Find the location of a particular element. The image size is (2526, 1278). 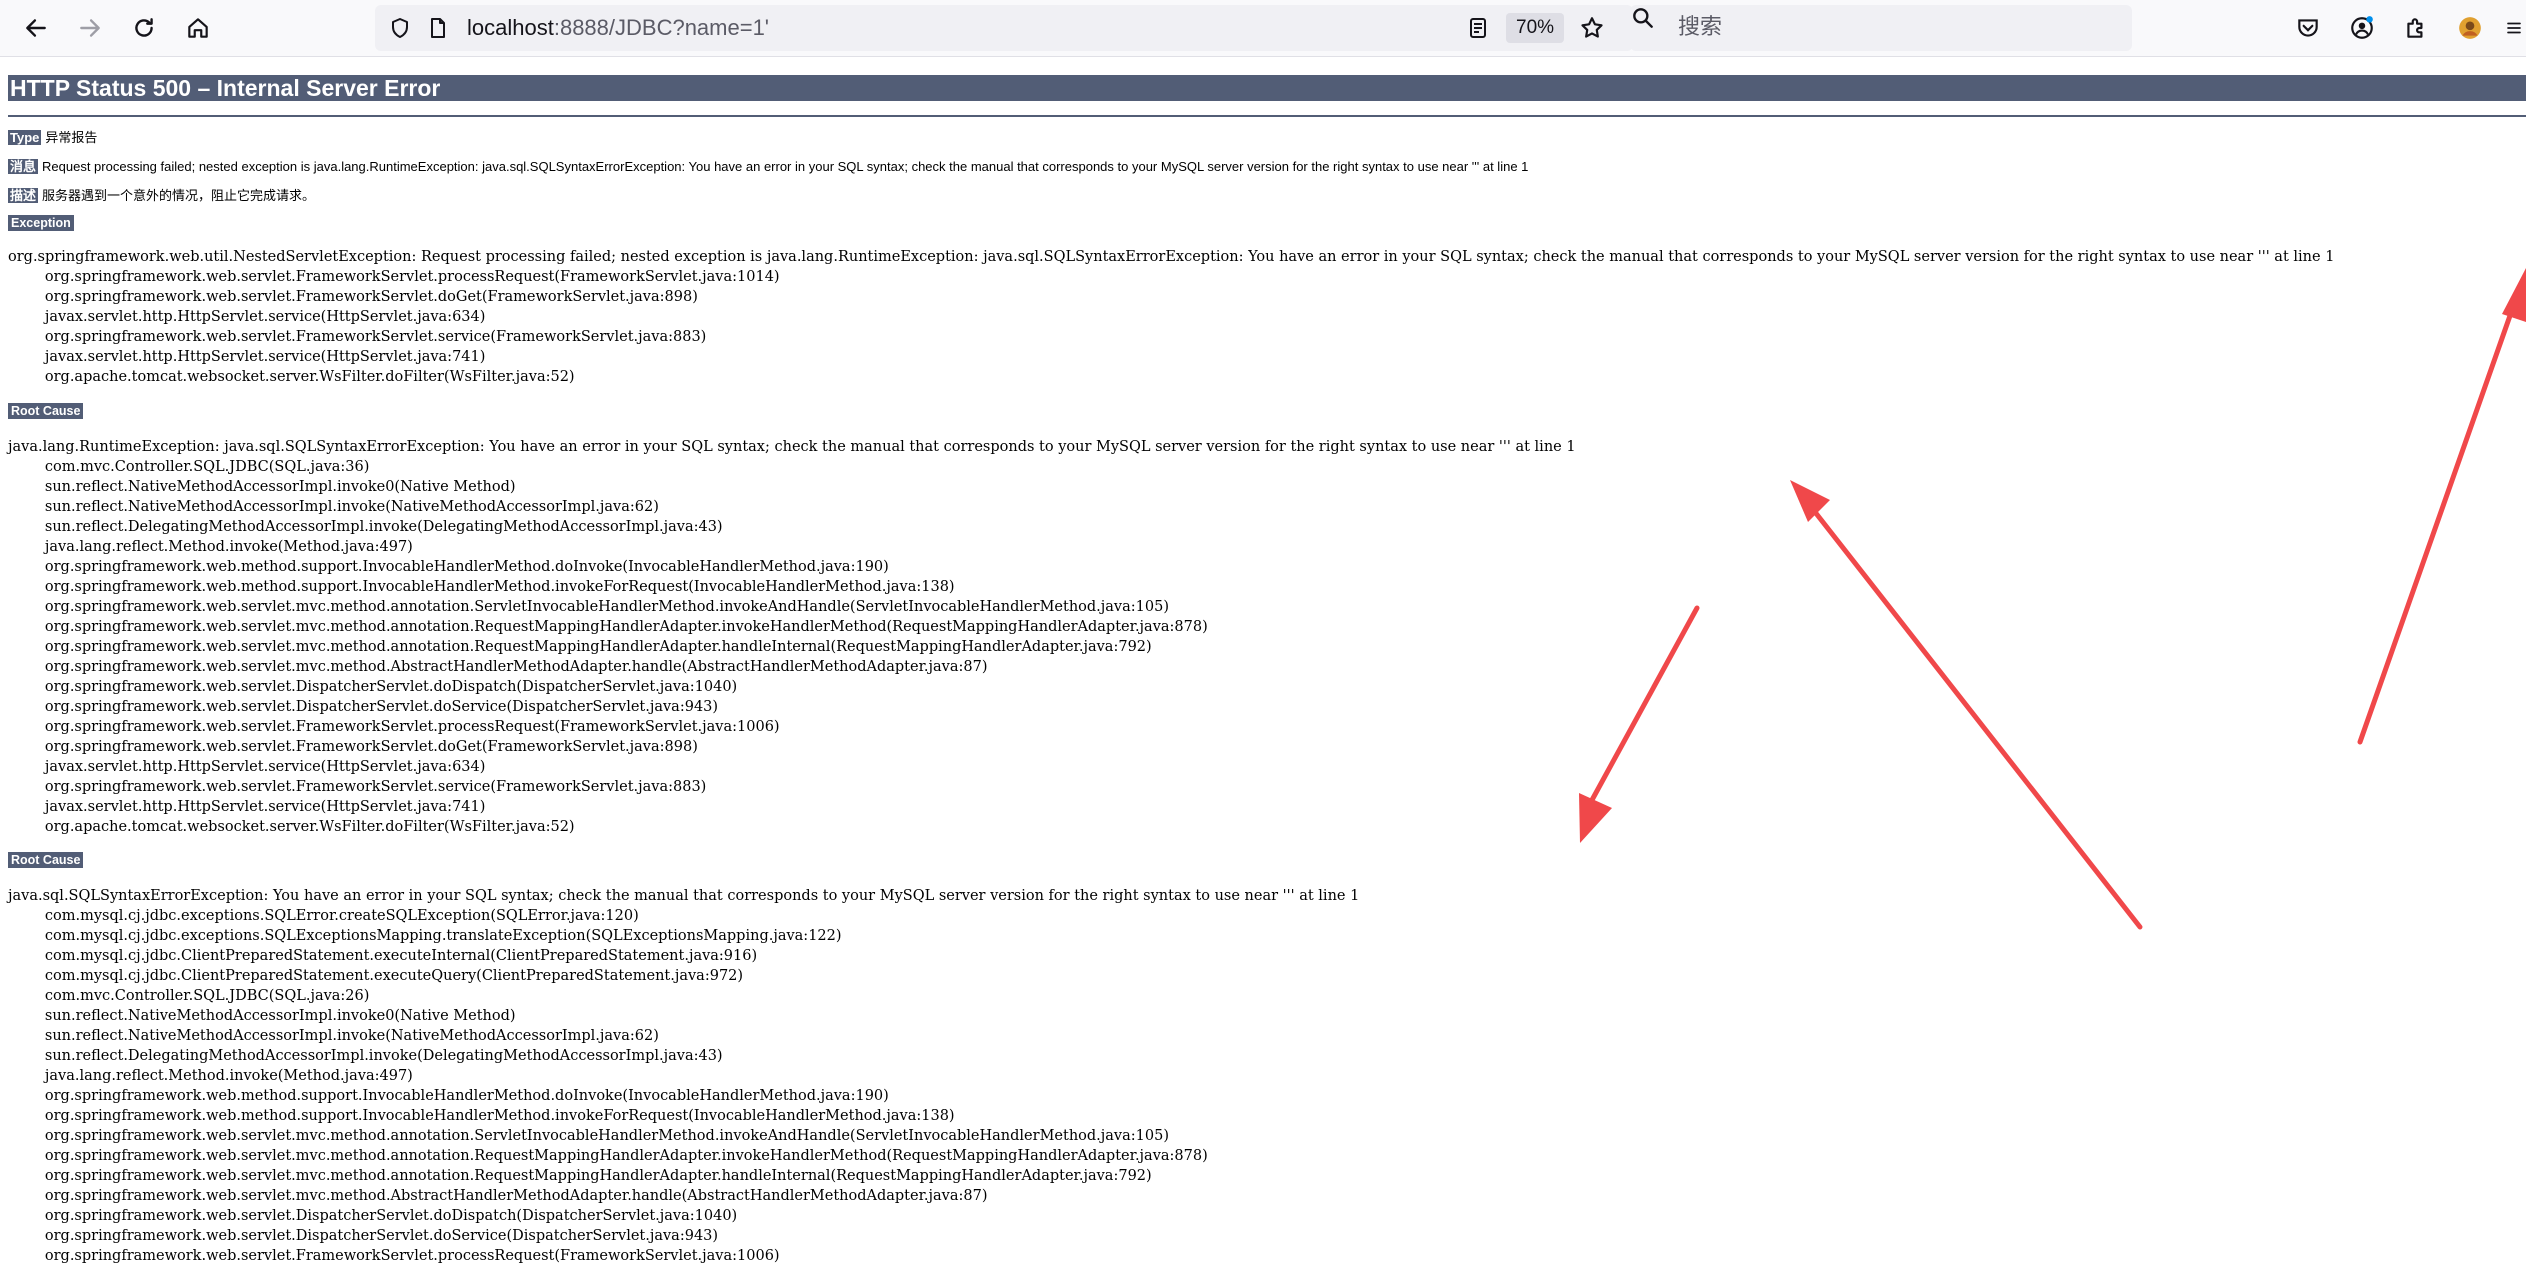

shield-icon is located at coordinates (400, 28).